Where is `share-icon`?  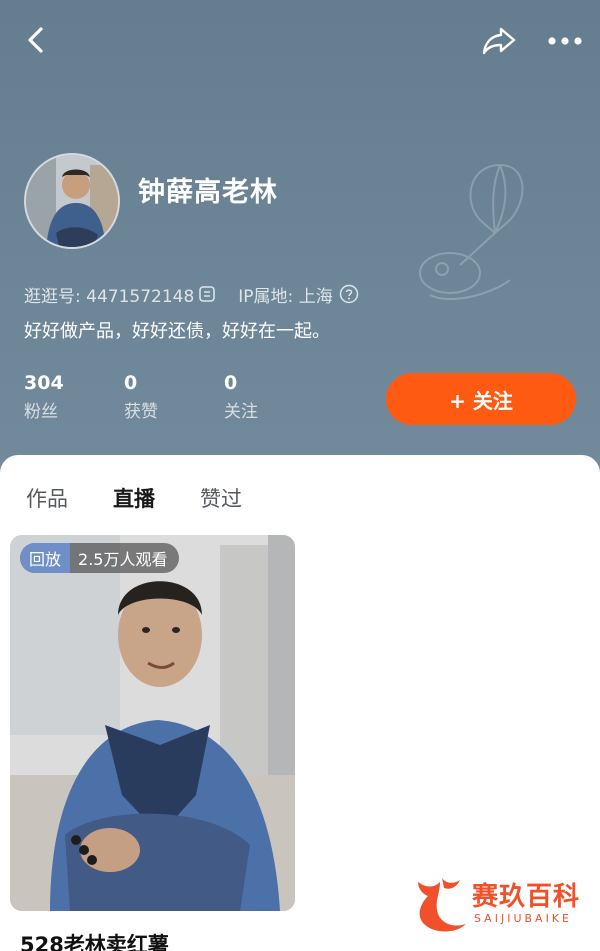
share-icon is located at coordinates (499, 41).